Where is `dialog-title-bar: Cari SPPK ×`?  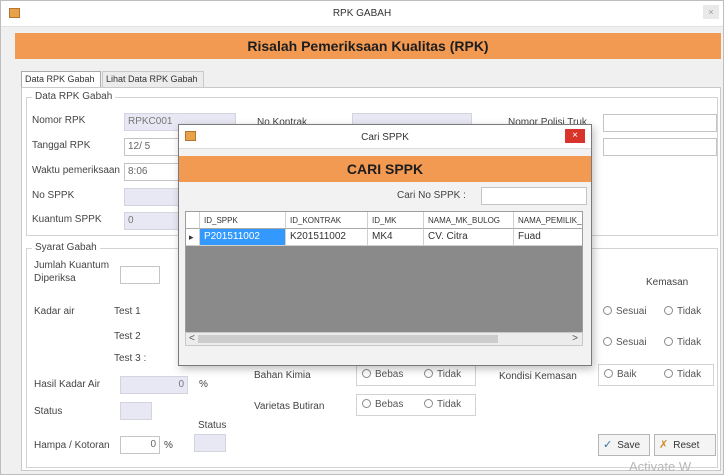 dialog-title-bar: Cari SPPK × is located at coordinates (385, 137).